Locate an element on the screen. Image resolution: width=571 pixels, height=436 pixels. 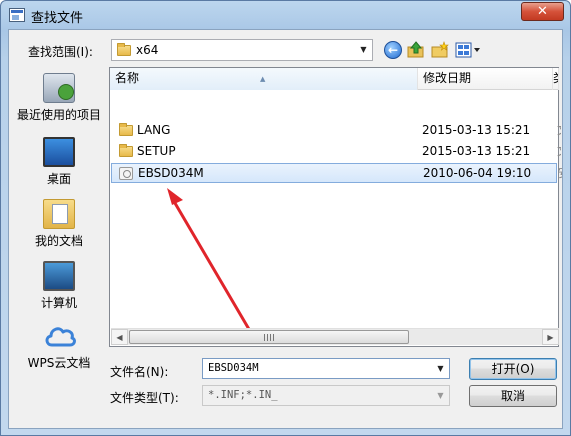
scroll-grip-icon is located at coordinates (269, 337).